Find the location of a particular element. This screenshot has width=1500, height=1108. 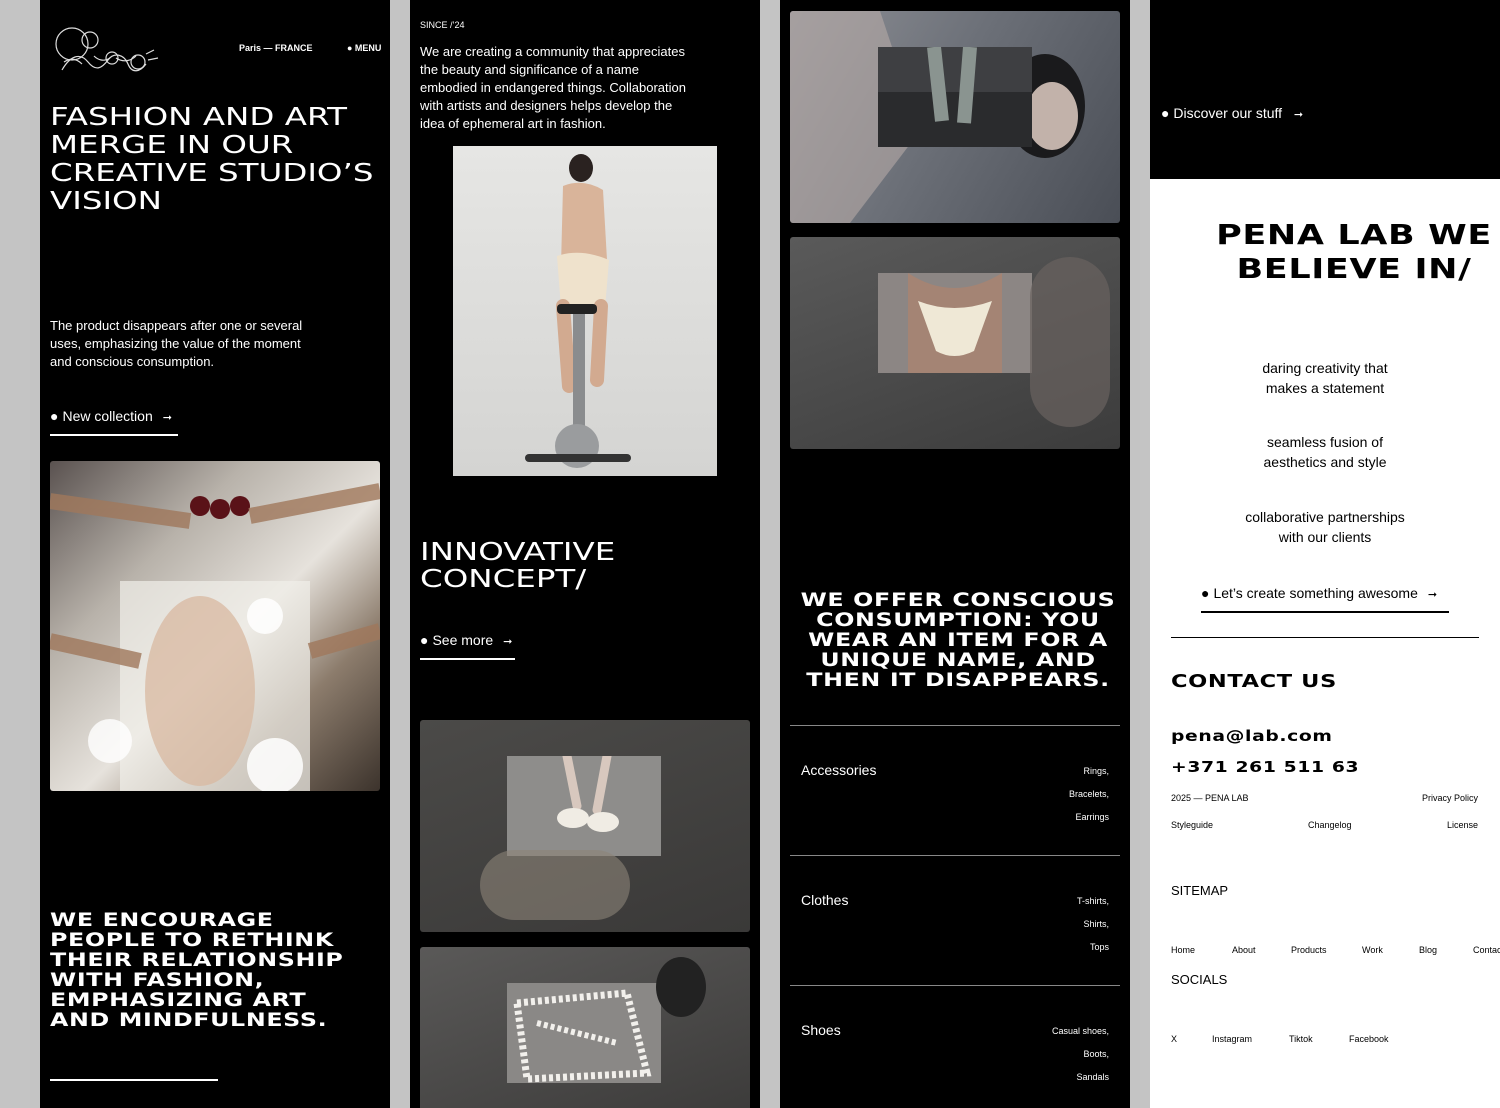

discover-banner: ● Discover our stuff ➞ is located at coordinates (1325, 89).